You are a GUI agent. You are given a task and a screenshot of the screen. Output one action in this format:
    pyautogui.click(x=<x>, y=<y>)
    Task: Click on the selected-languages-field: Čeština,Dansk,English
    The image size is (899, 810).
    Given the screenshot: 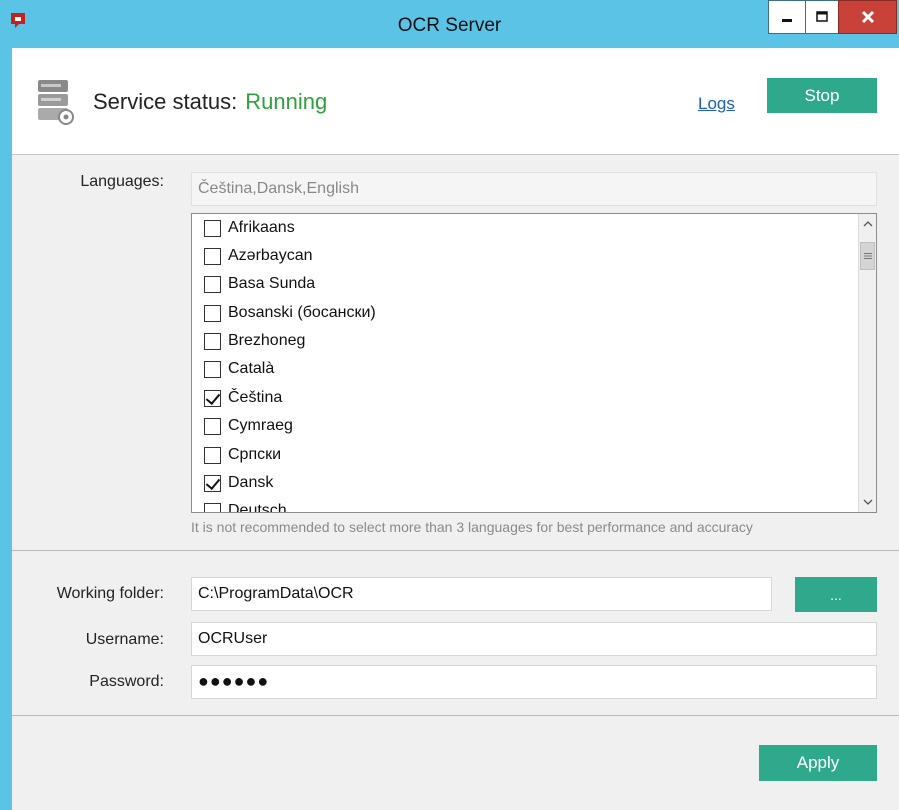 What is the action you would take?
    pyautogui.click(x=534, y=189)
    